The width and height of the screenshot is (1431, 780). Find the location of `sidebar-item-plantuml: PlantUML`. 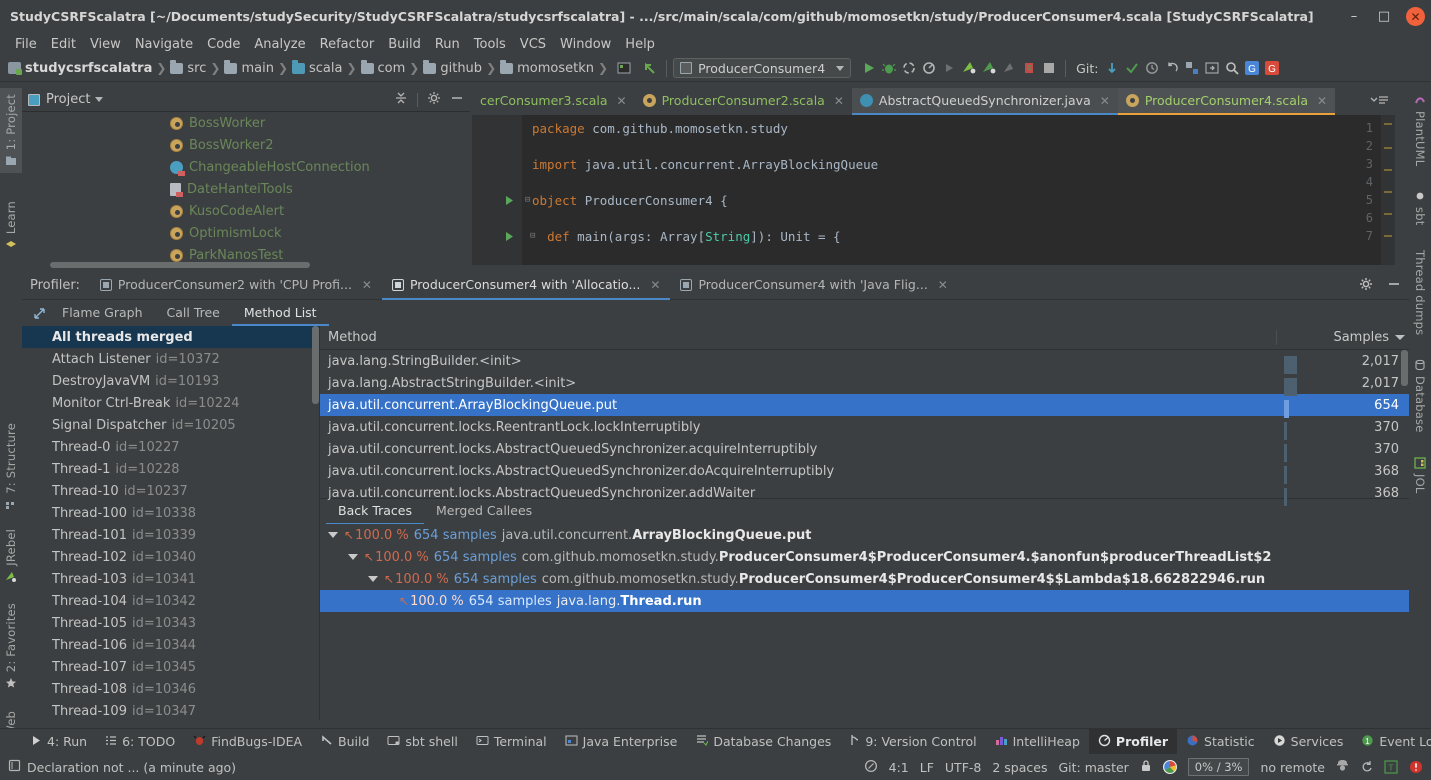

sidebar-item-plantuml: PlantUML is located at coordinates (1420, 130).